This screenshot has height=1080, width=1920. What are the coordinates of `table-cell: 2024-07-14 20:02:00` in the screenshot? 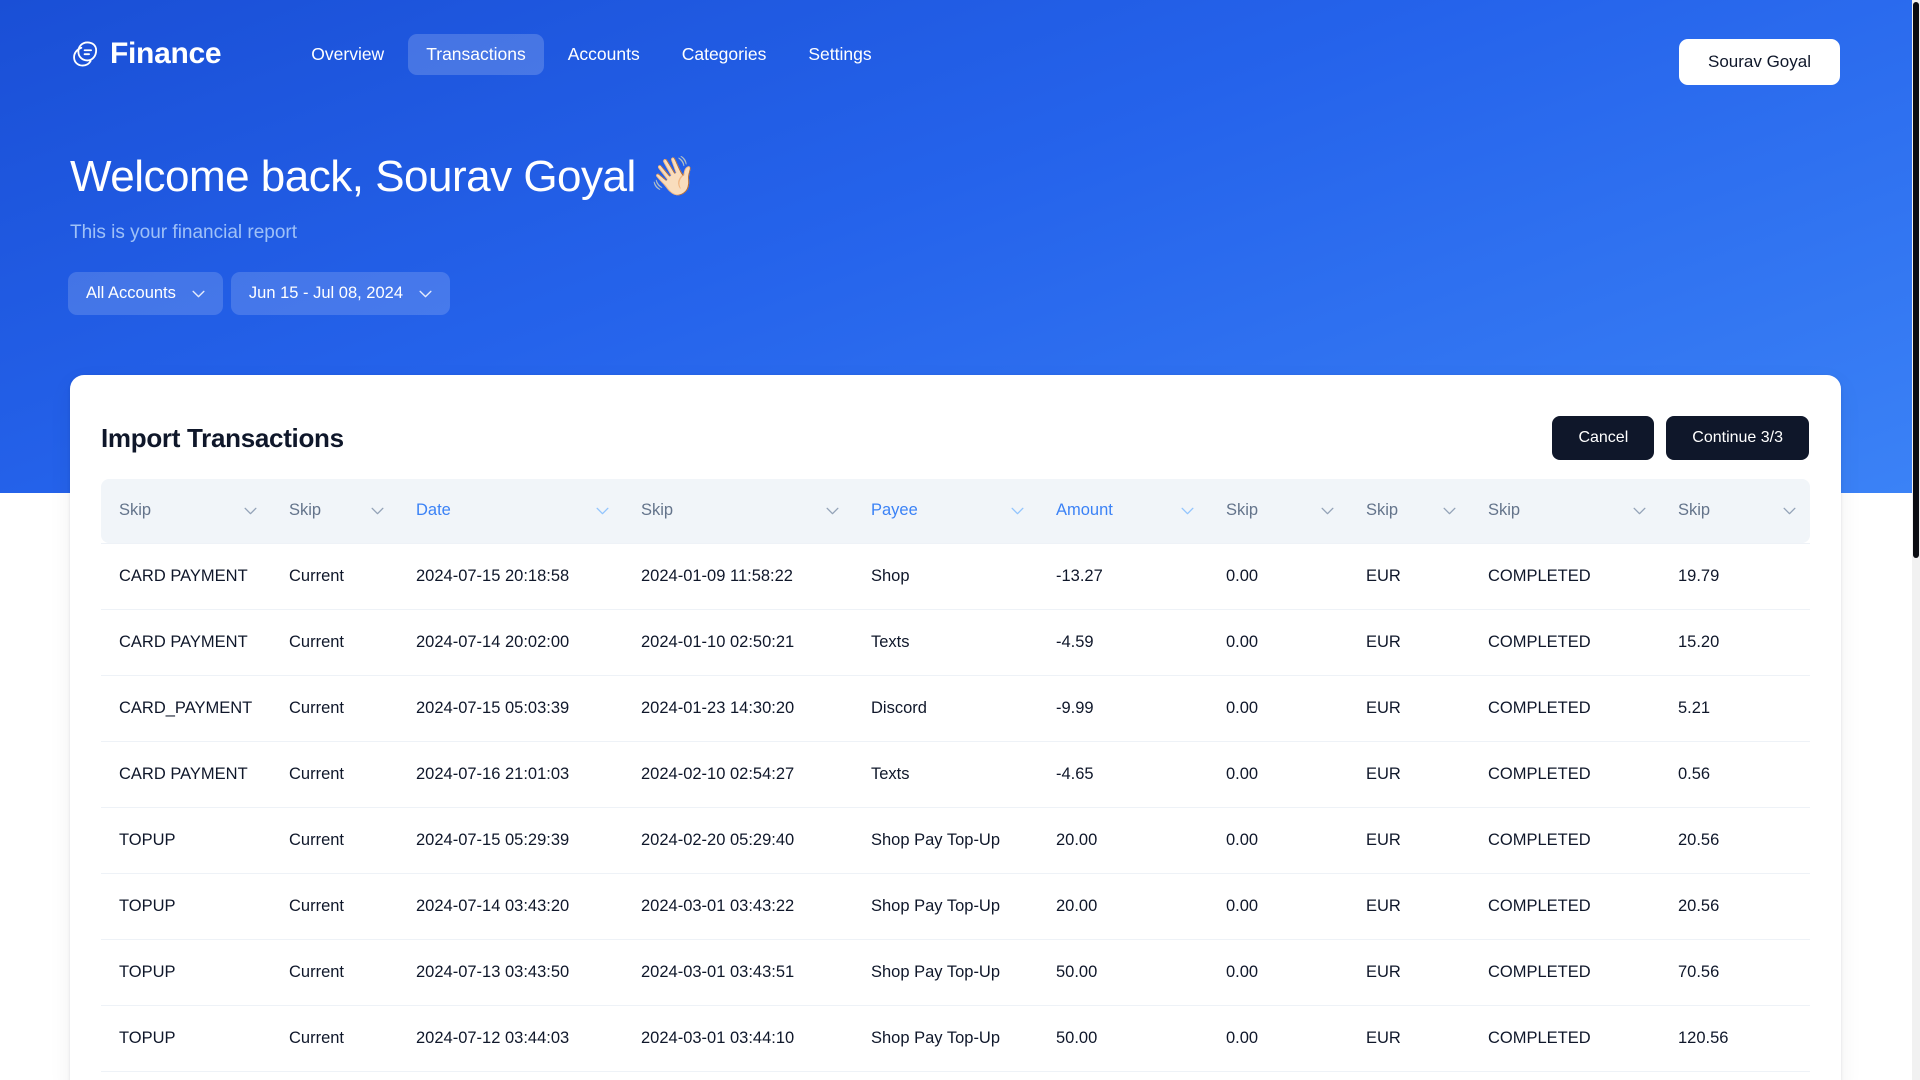 It's located at (510, 642).